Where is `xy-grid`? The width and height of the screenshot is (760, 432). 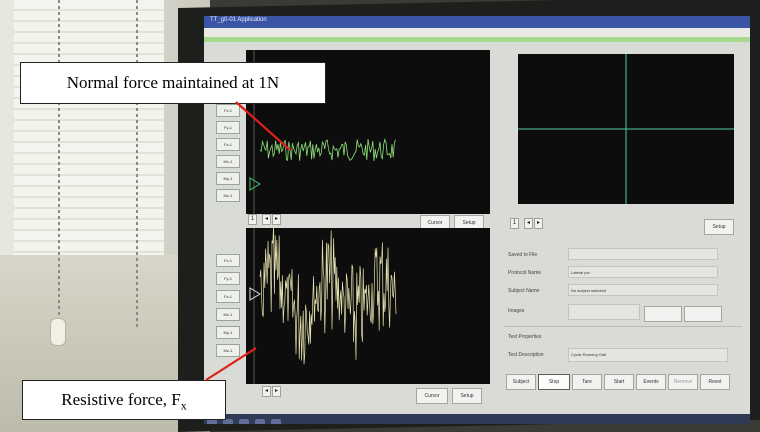
xy-grid is located at coordinates (626, 129).